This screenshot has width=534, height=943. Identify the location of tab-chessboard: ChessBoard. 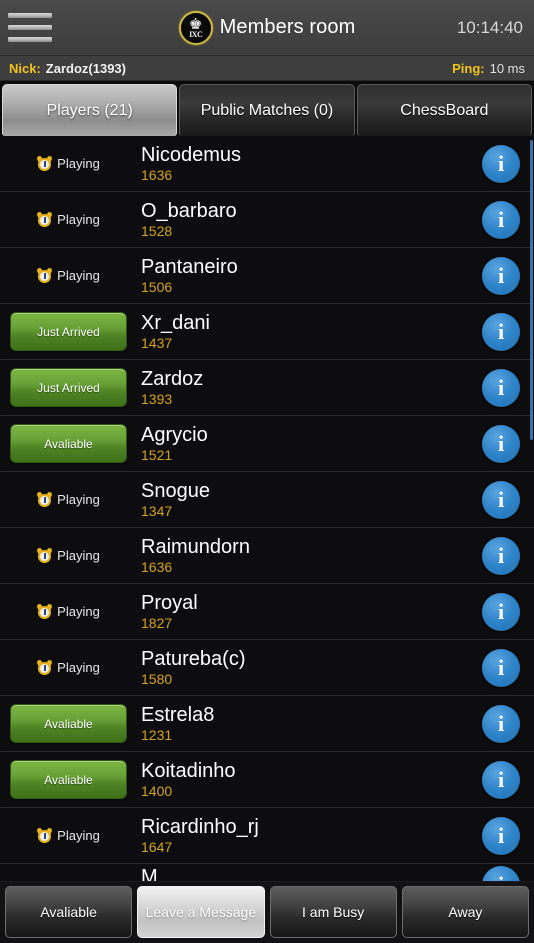
(444, 110).